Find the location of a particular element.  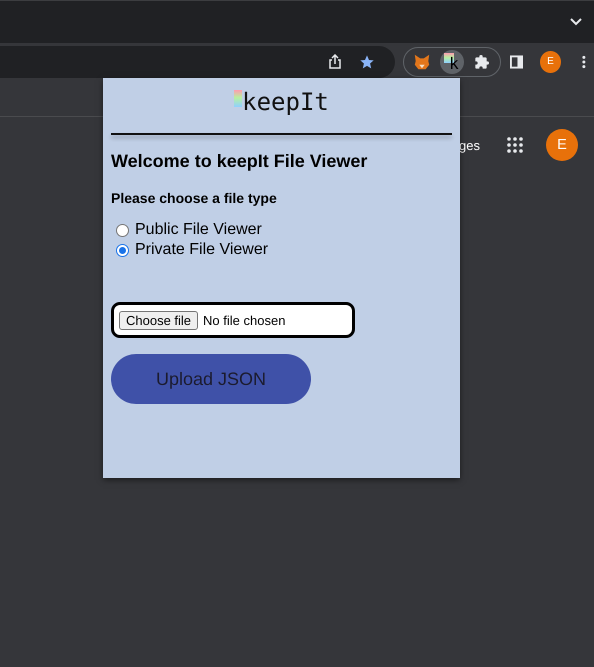

side-panel-icon is located at coordinates (517, 61).